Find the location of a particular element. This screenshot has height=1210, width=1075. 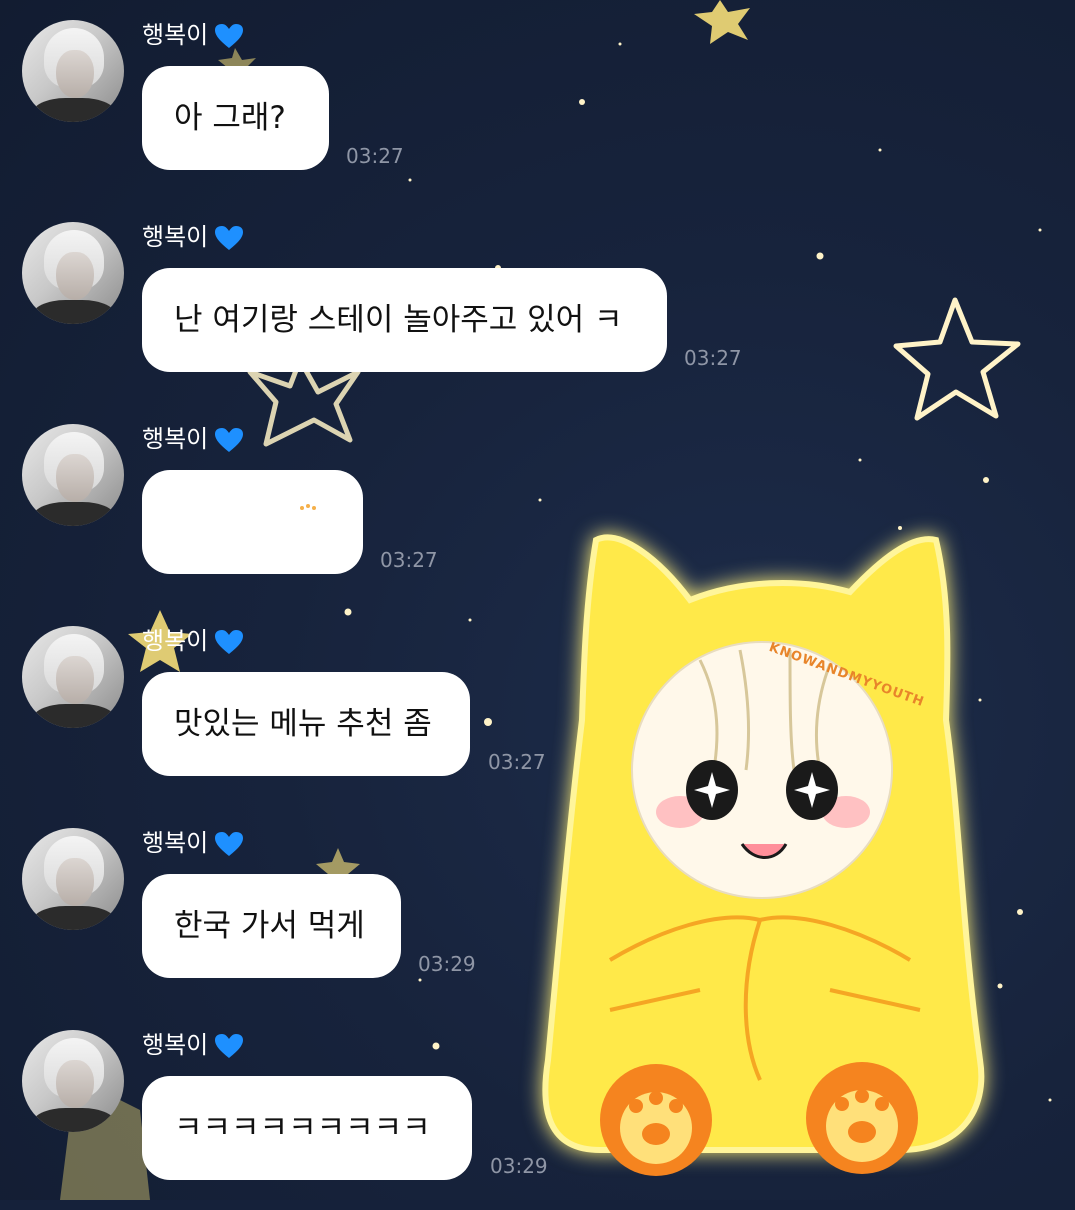

message-text: 아 그래? is located at coordinates (230, 118).